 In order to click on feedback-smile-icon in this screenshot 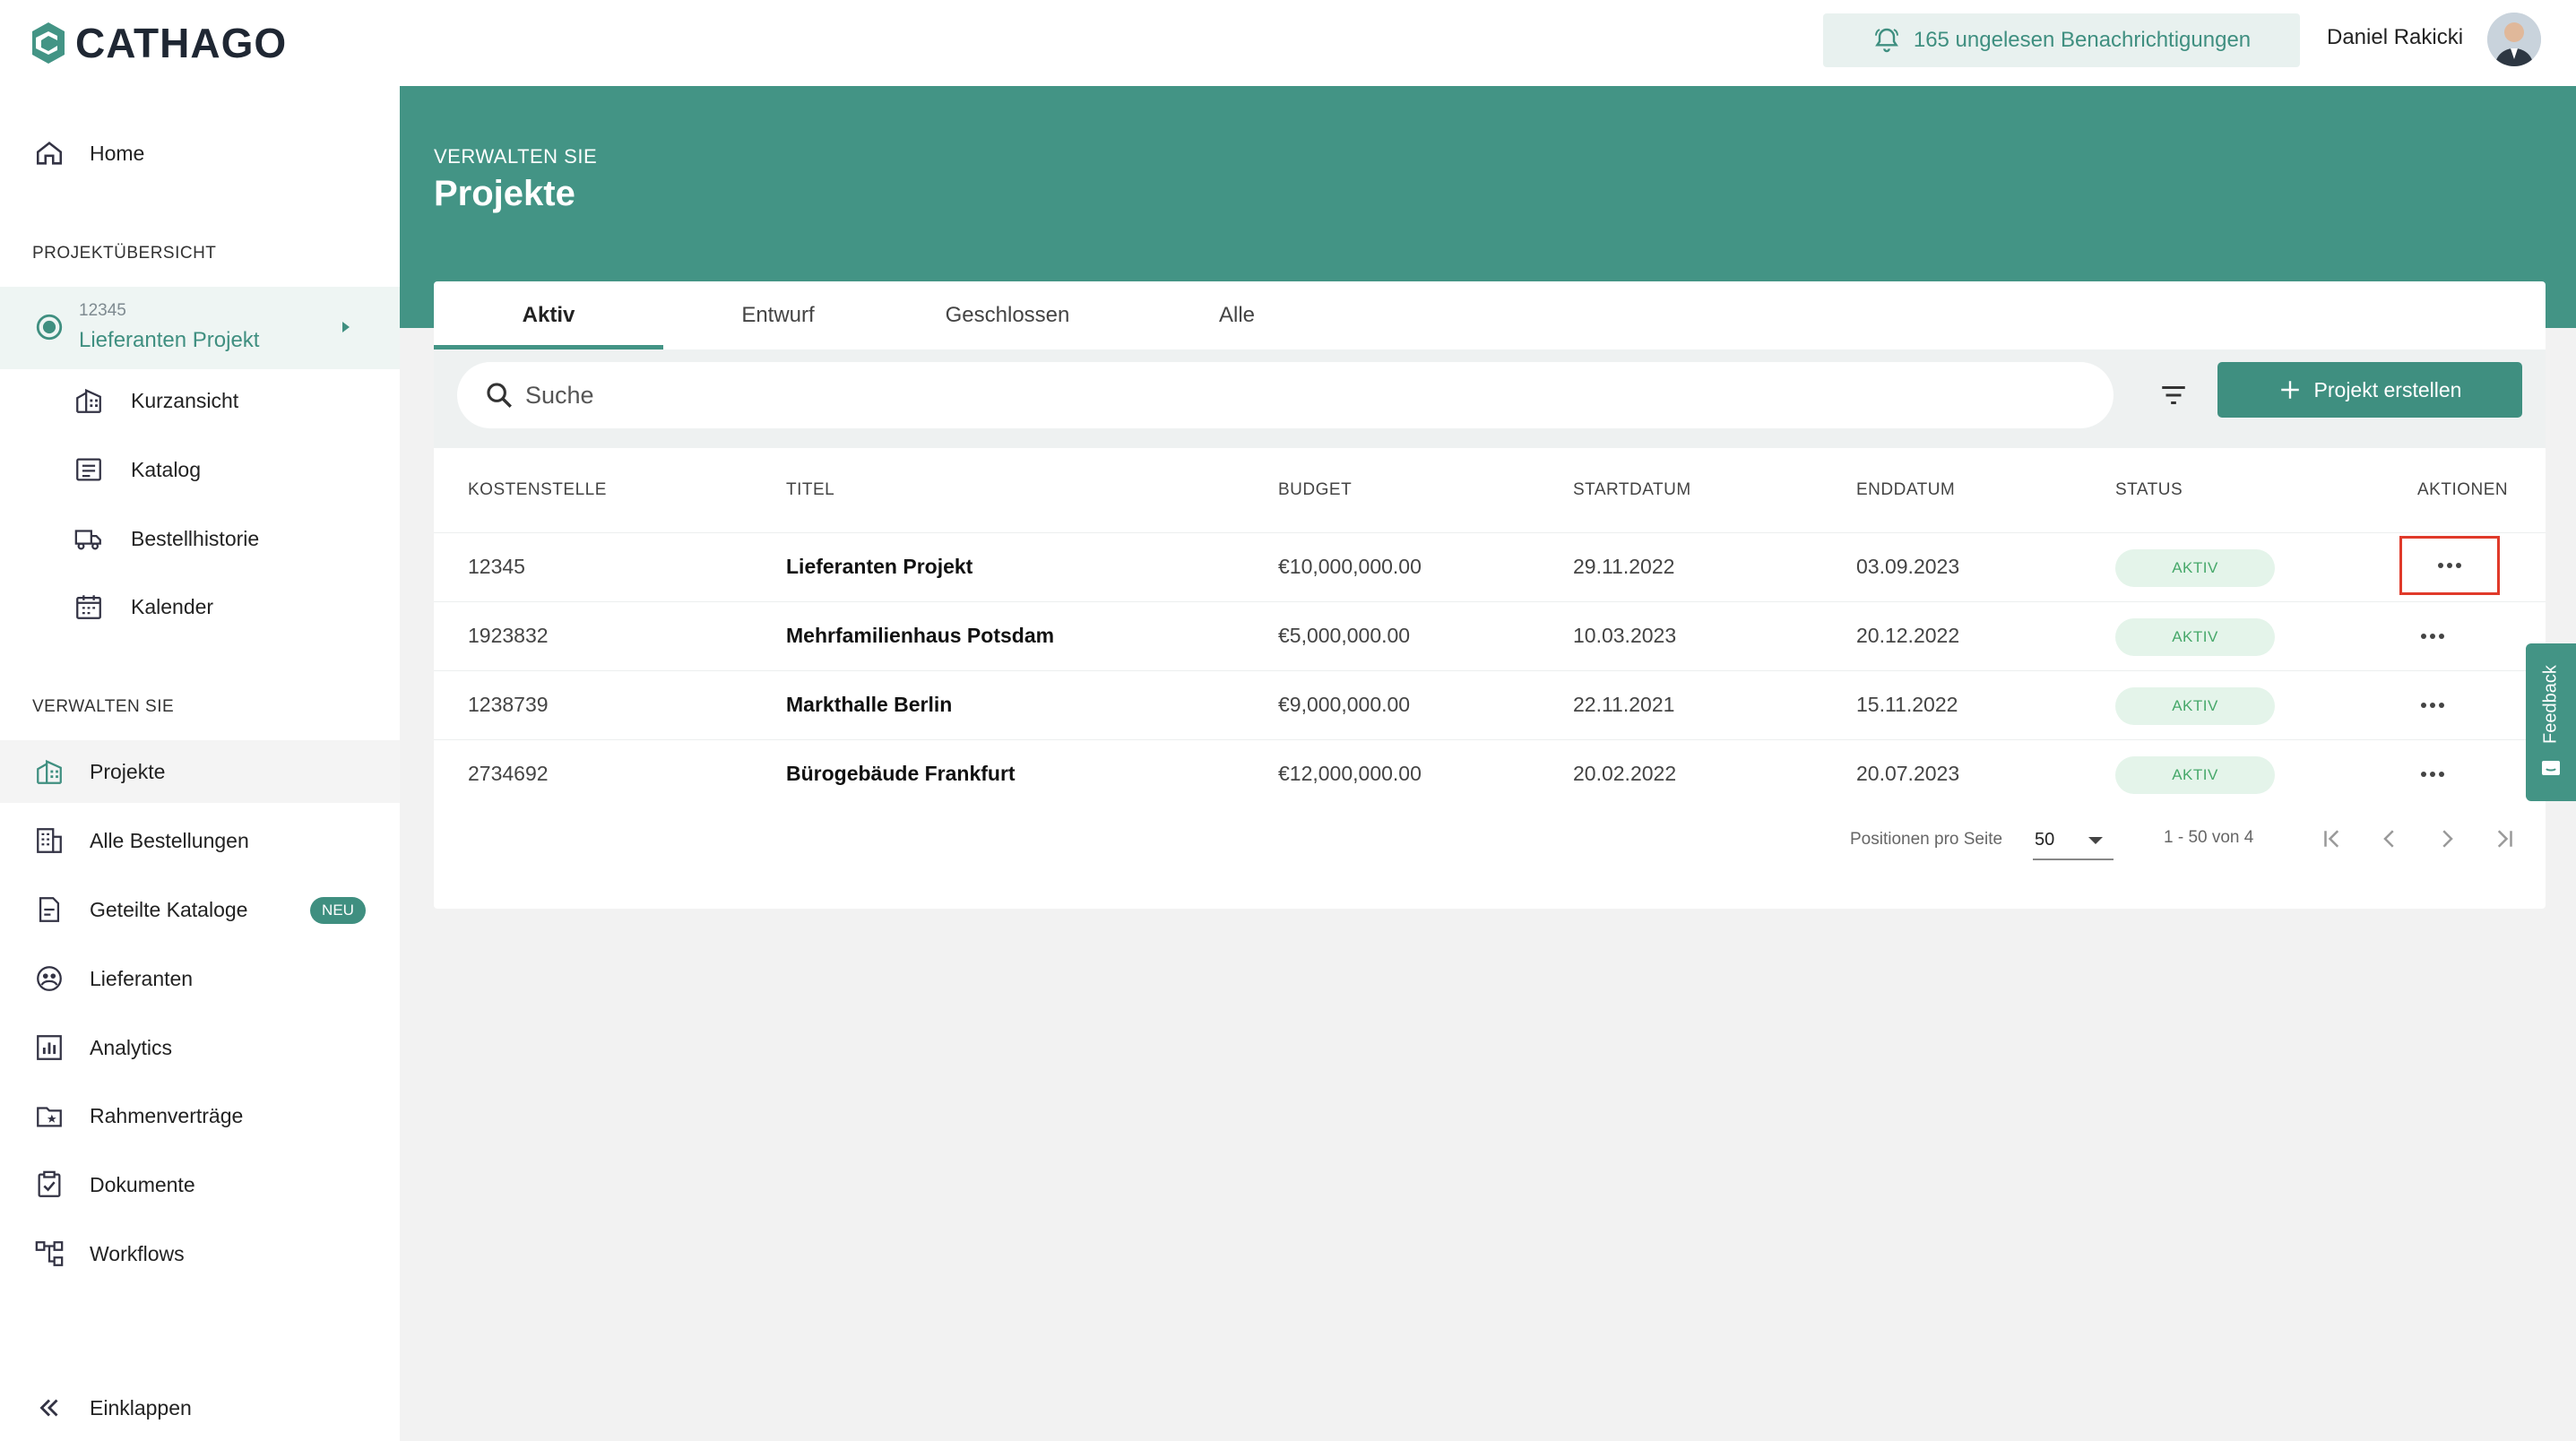, I will do `click(2551, 768)`.